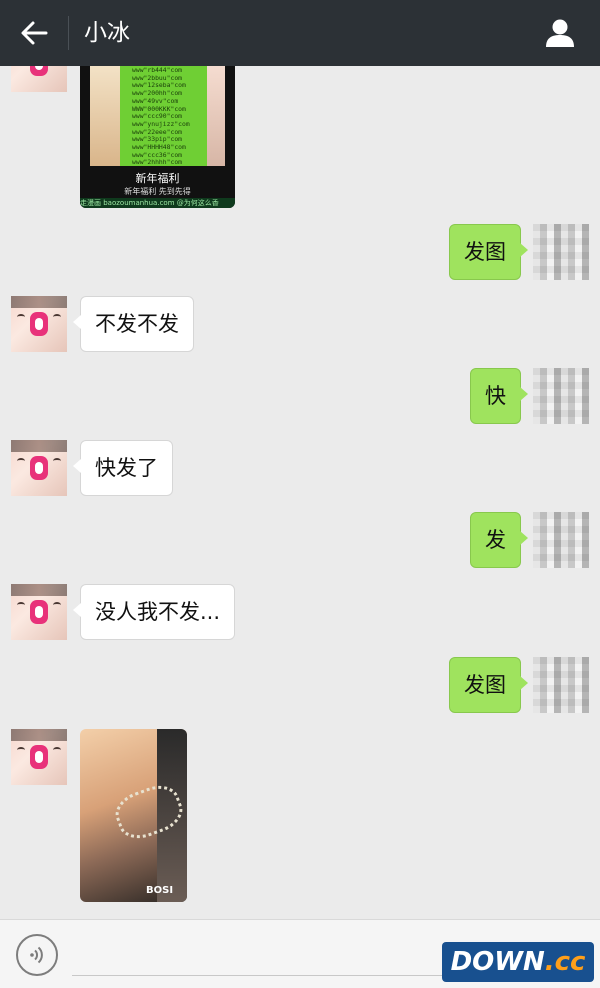 The image size is (600, 988). I want to click on back-button, so click(34, 33).